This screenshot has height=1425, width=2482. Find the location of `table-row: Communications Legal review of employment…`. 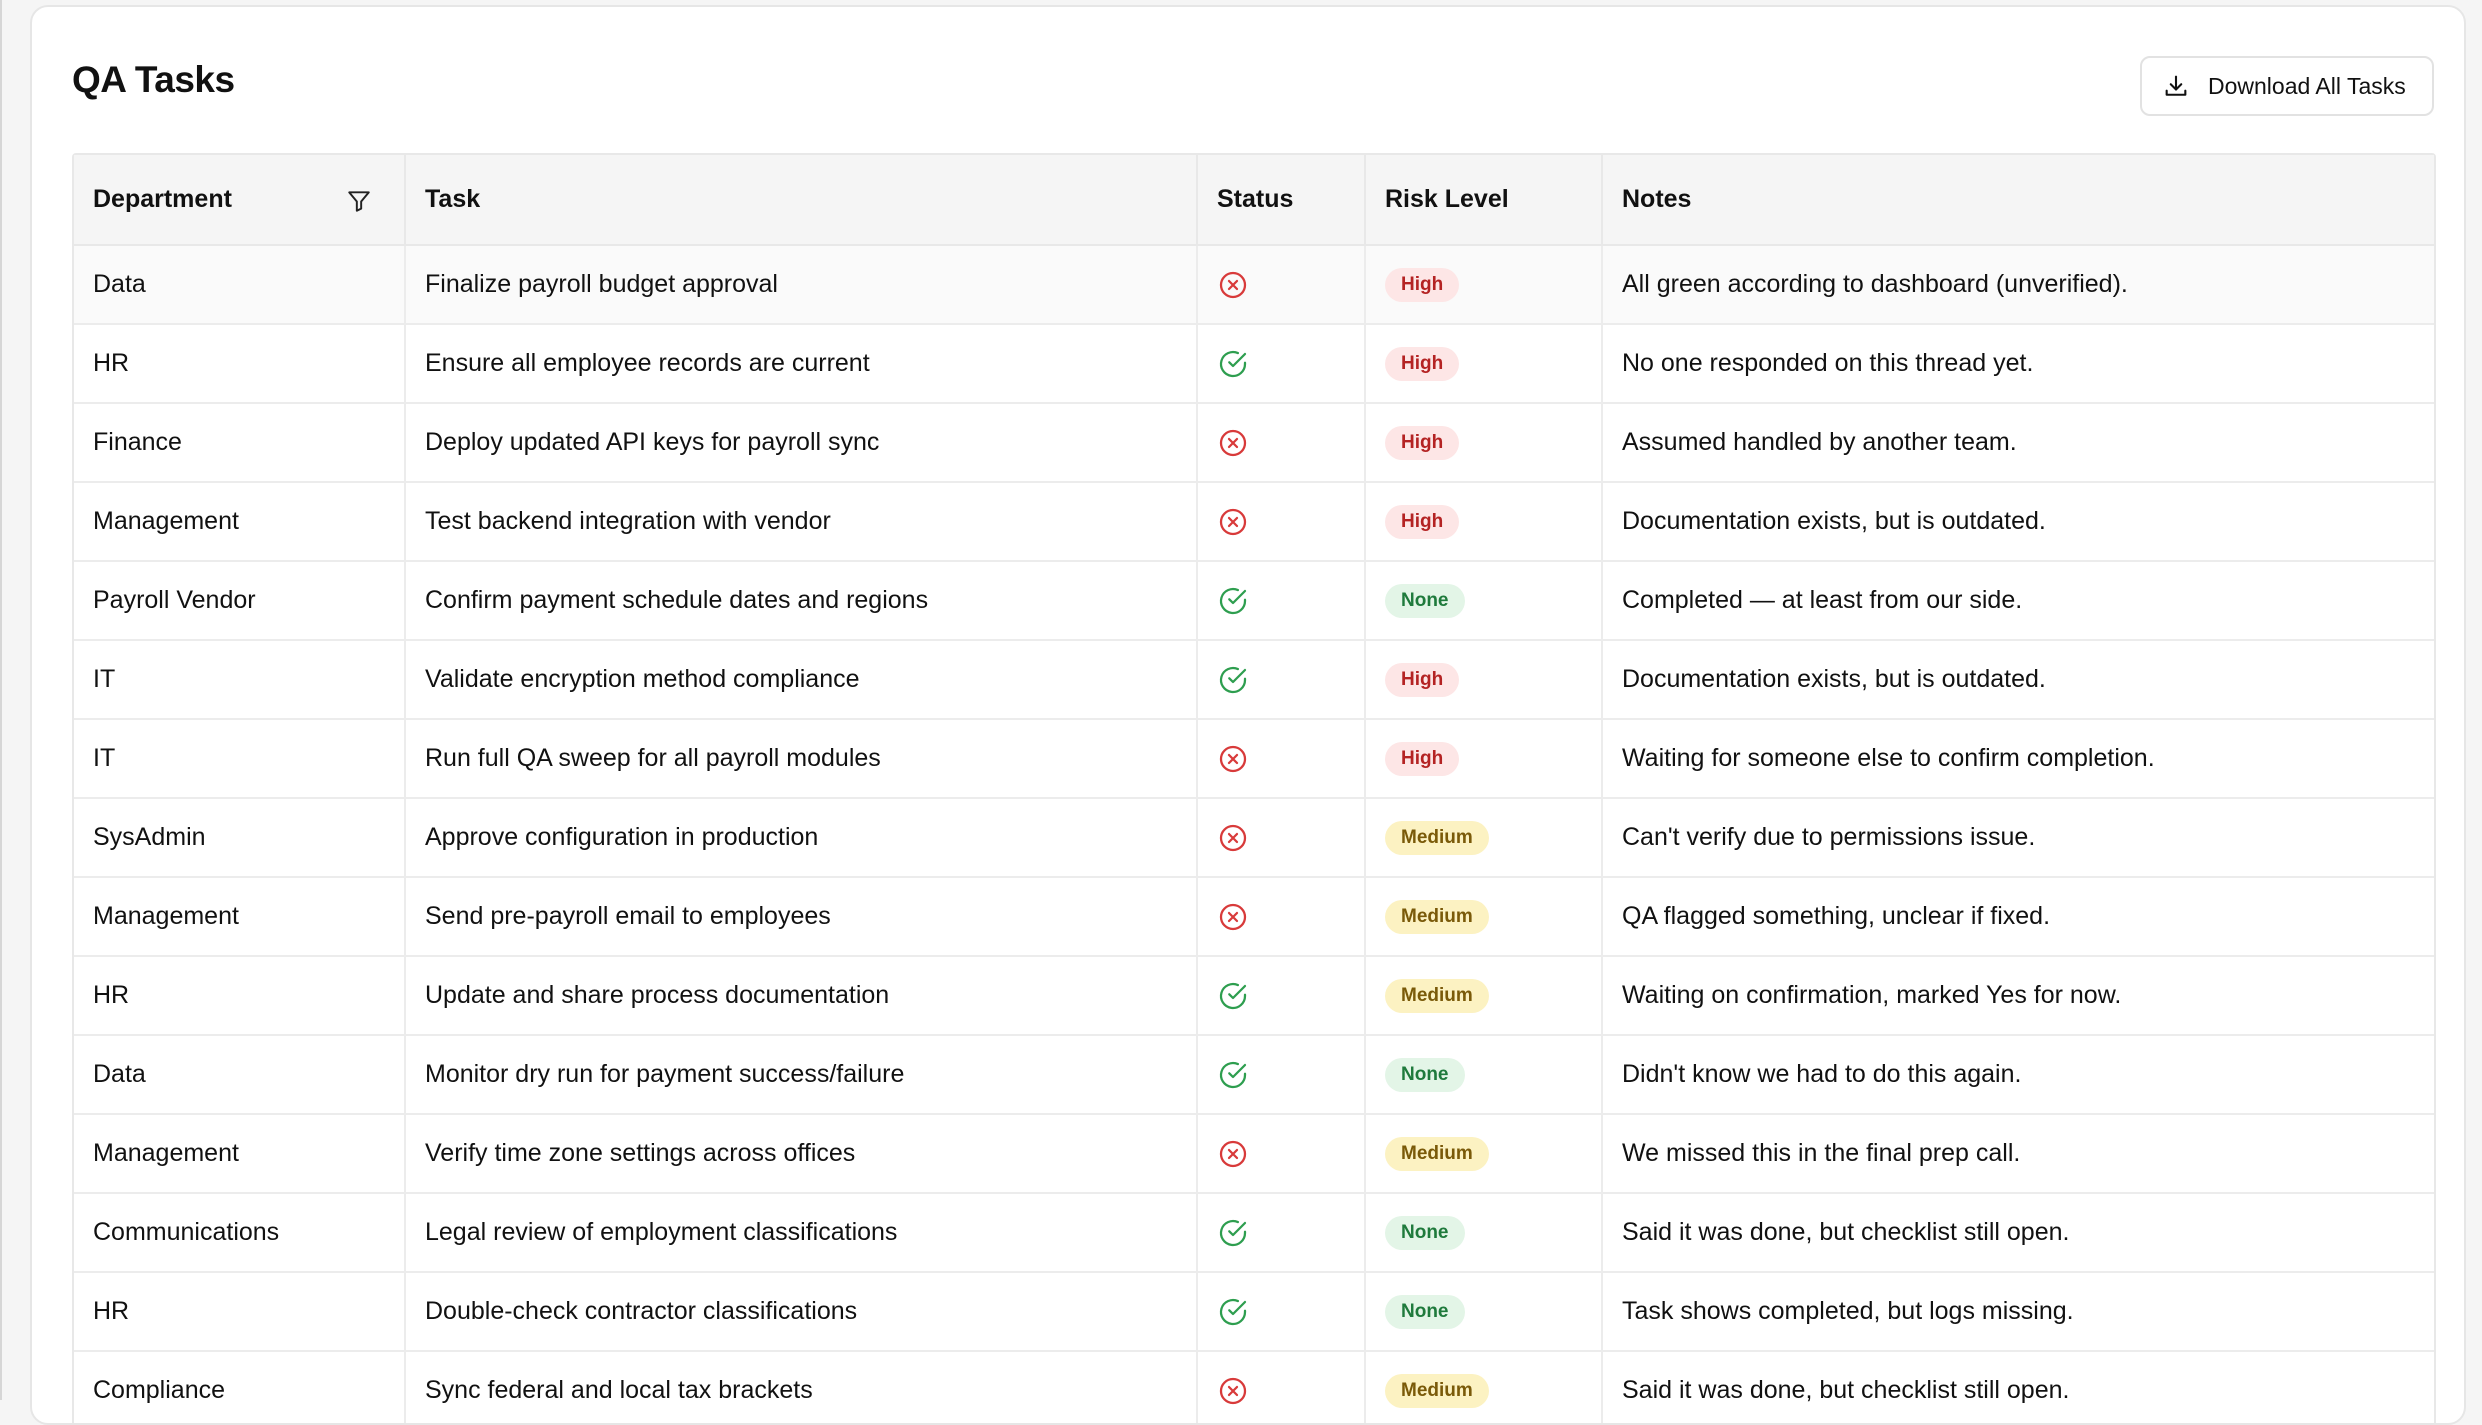

table-row: Communications Legal review of employment… is located at coordinates (1254, 1233).